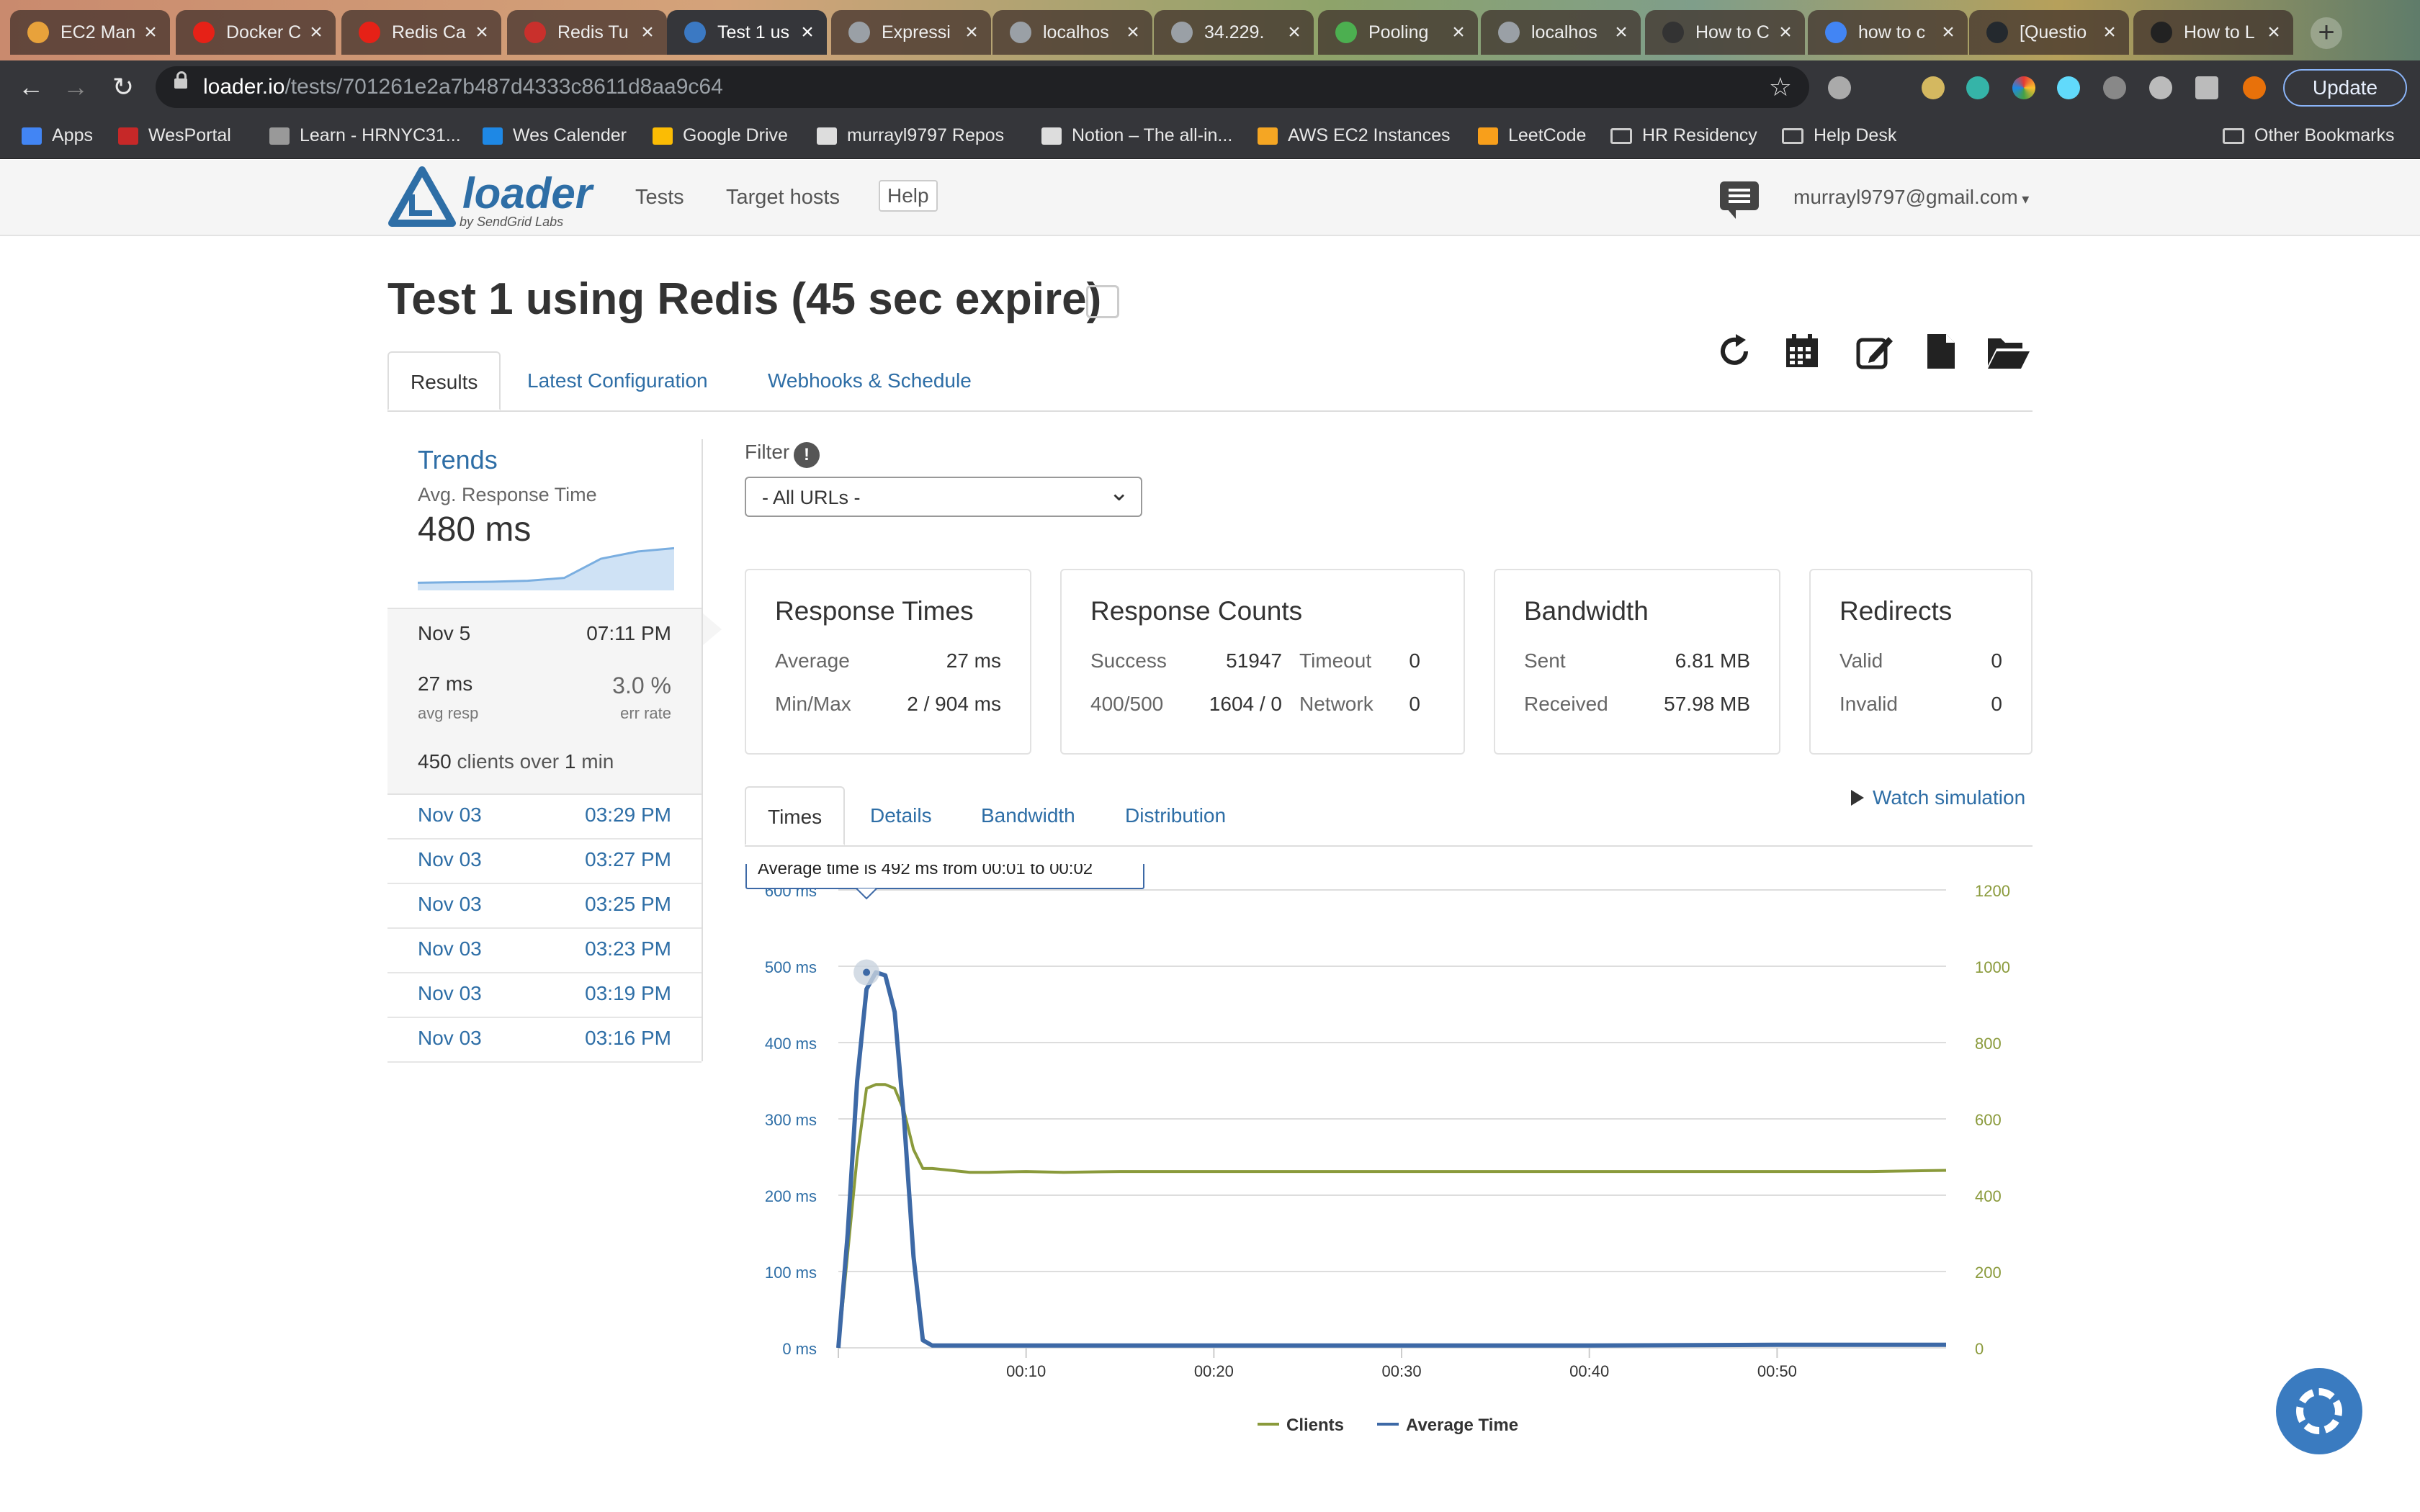 This screenshot has width=2420, height=1512. Describe the element at coordinates (1532, 135) in the screenshot. I see `bookmark-item: LeetCode` at that location.